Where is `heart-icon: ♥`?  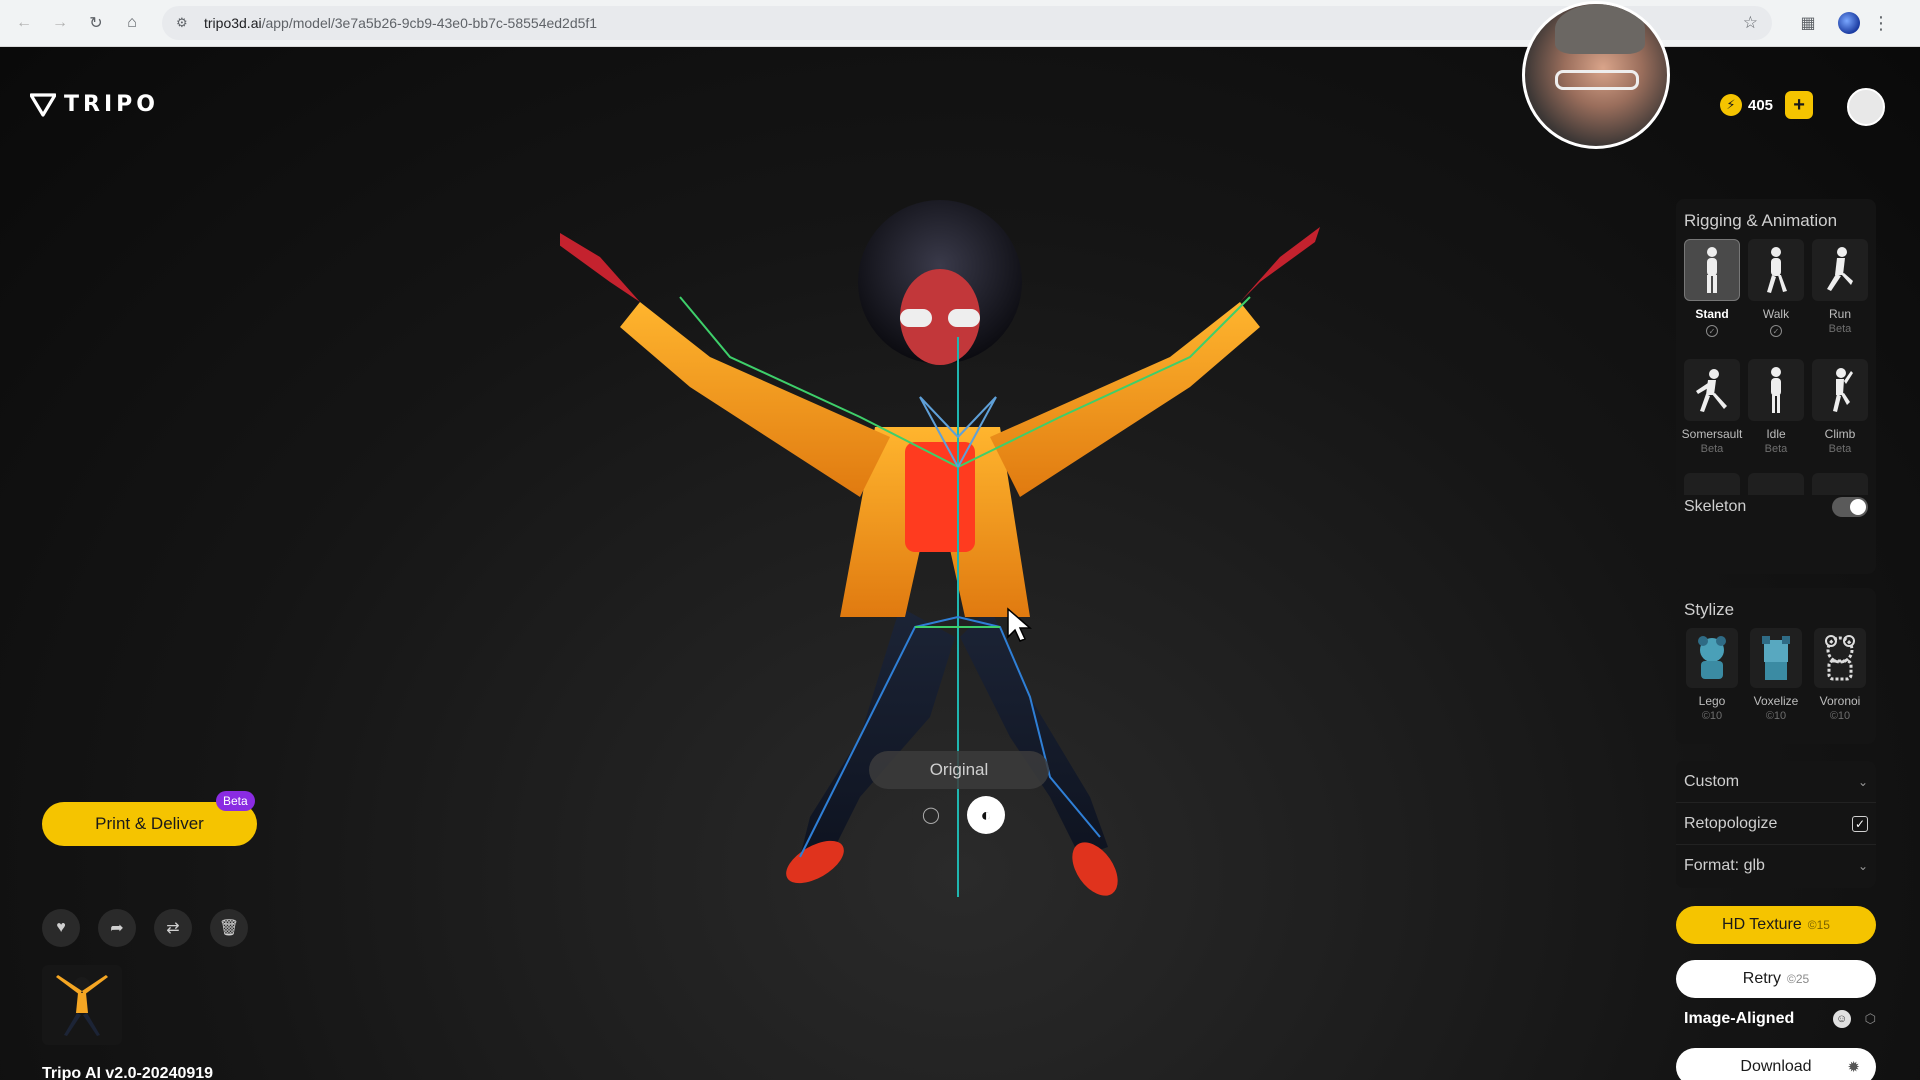 heart-icon: ♥ is located at coordinates (61, 928).